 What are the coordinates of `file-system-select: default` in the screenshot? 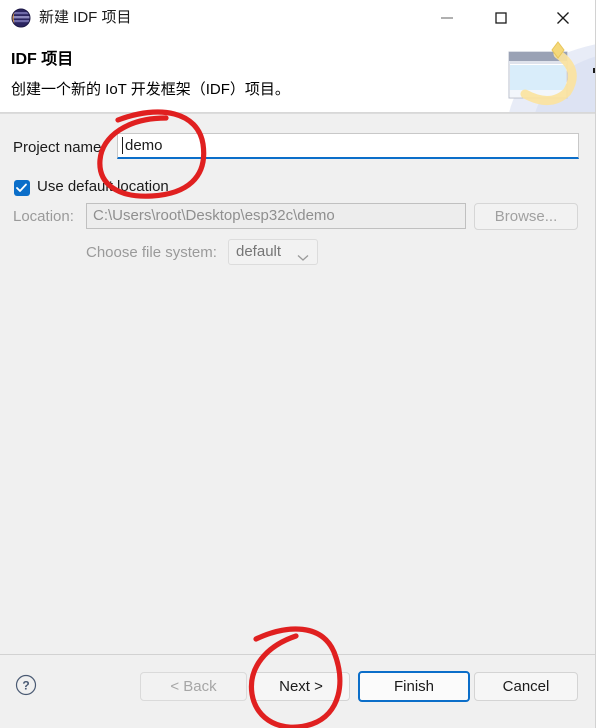 It's located at (273, 252).